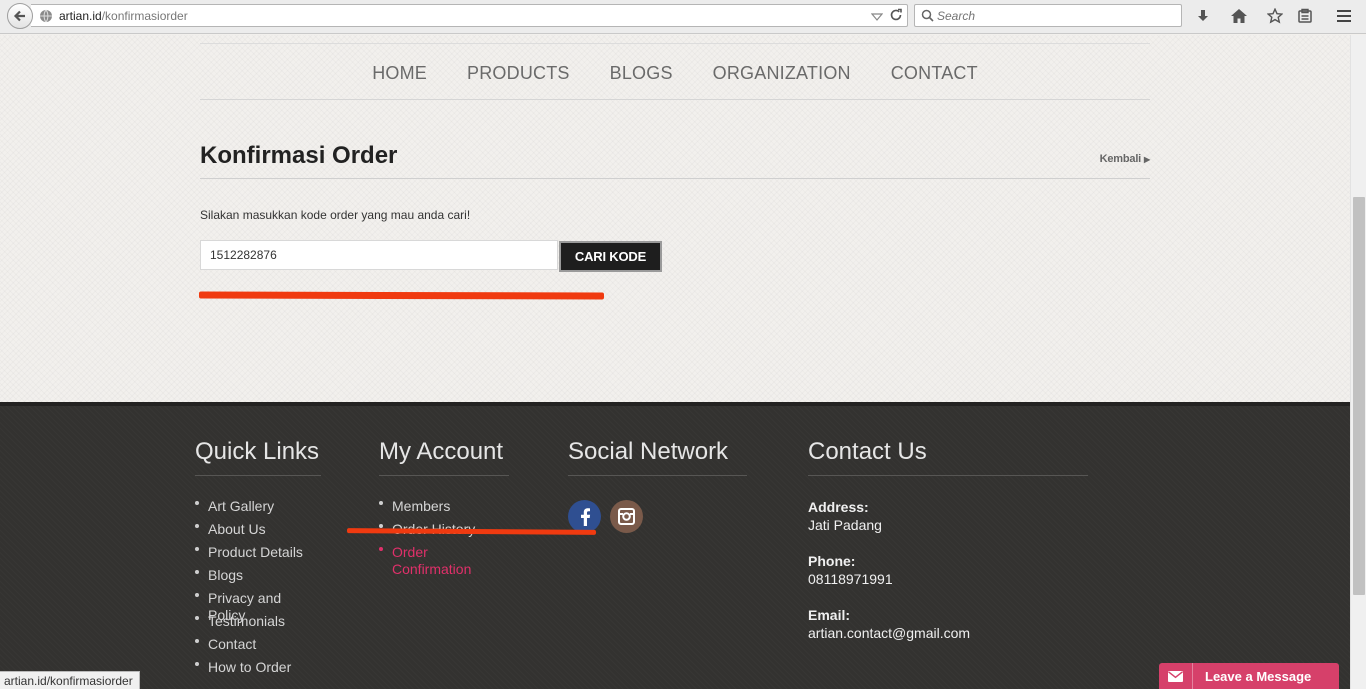 The height and width of the screenshot is (689, 1366). What do you see at coordinates (845, 525) in the screenshot?
I see `address-value: Jati Padang` at bounding box center [845, 525].